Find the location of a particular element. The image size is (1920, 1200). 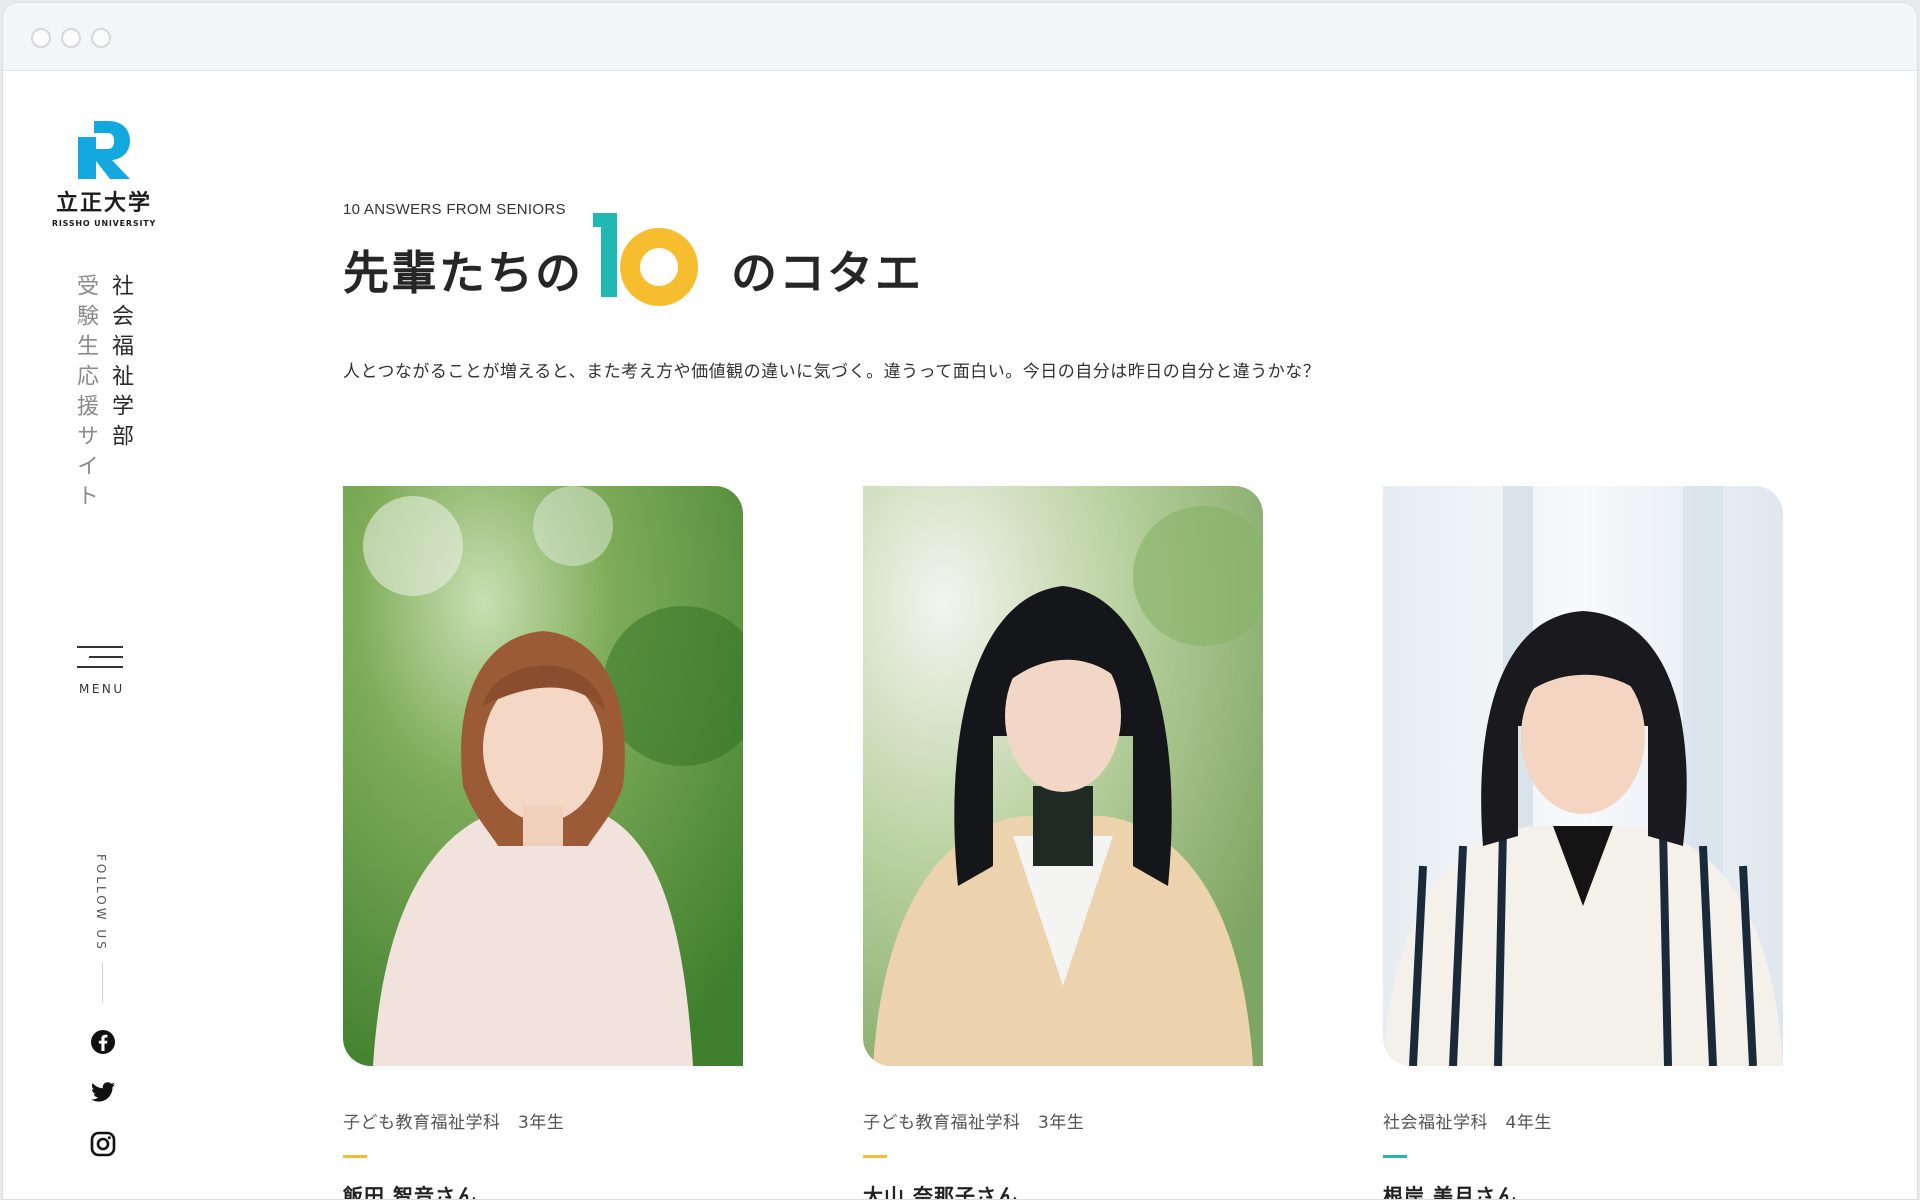

rissho-logo-mark-icon is located at coordinates (104, 150).